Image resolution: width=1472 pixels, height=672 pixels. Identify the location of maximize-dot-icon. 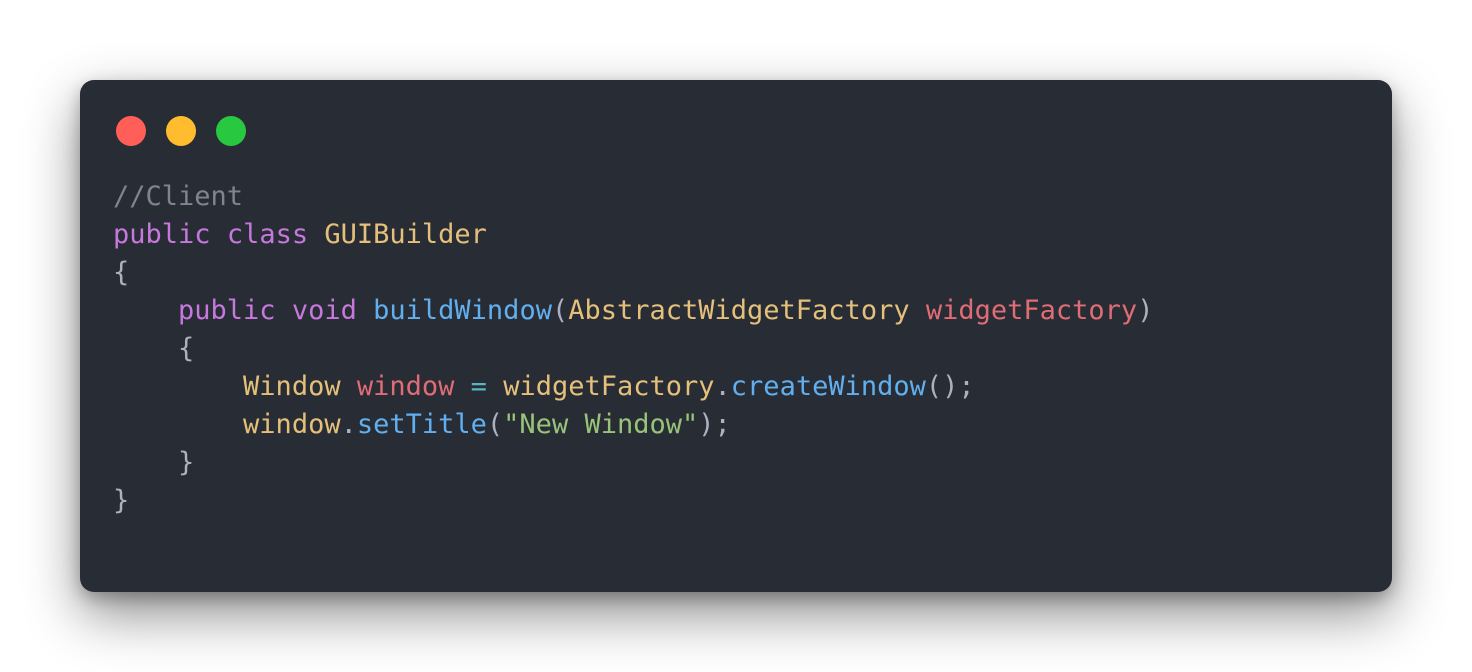
(231, 131).